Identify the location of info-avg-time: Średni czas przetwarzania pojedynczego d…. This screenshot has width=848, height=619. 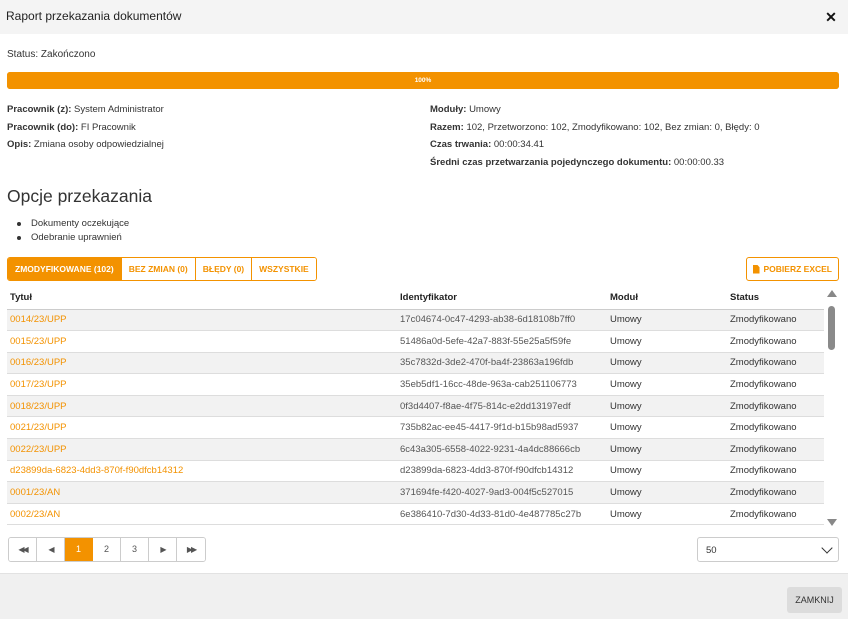
(577, 162).